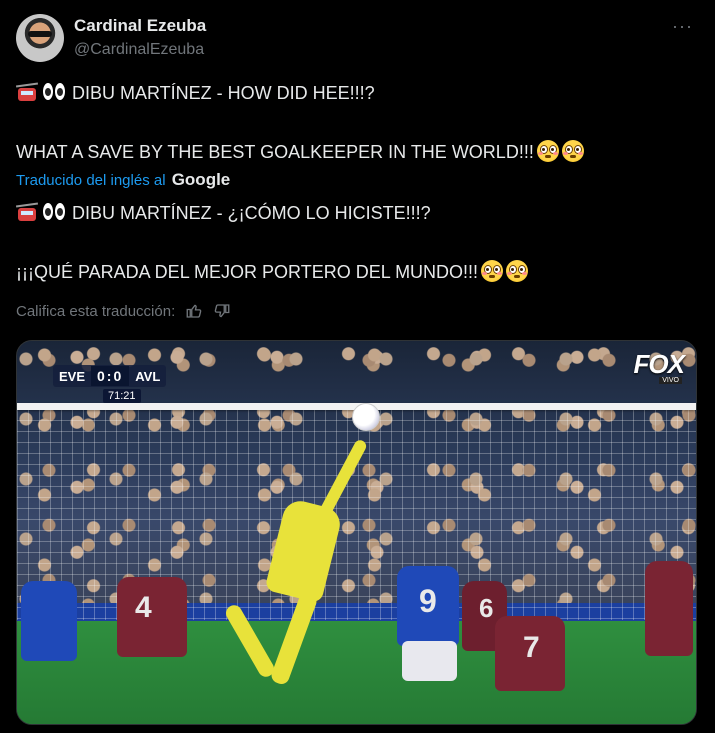  What do you see at coordinates (366, 417) in the screenshot?
I see `football` at bounding box center [366, 417].